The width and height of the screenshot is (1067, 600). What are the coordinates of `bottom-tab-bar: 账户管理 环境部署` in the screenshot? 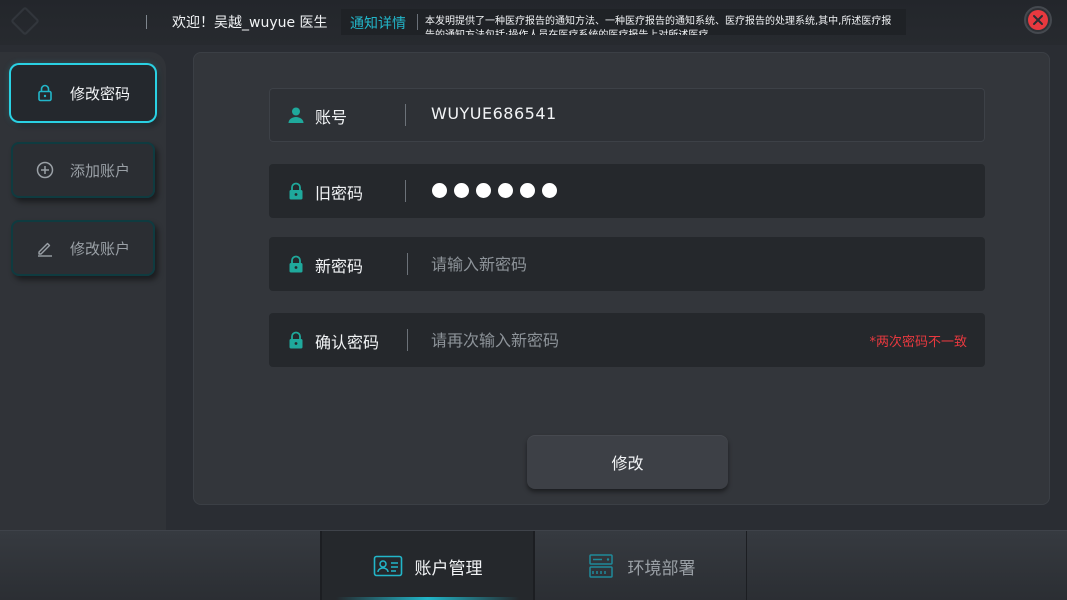 It's located at (533, 565).